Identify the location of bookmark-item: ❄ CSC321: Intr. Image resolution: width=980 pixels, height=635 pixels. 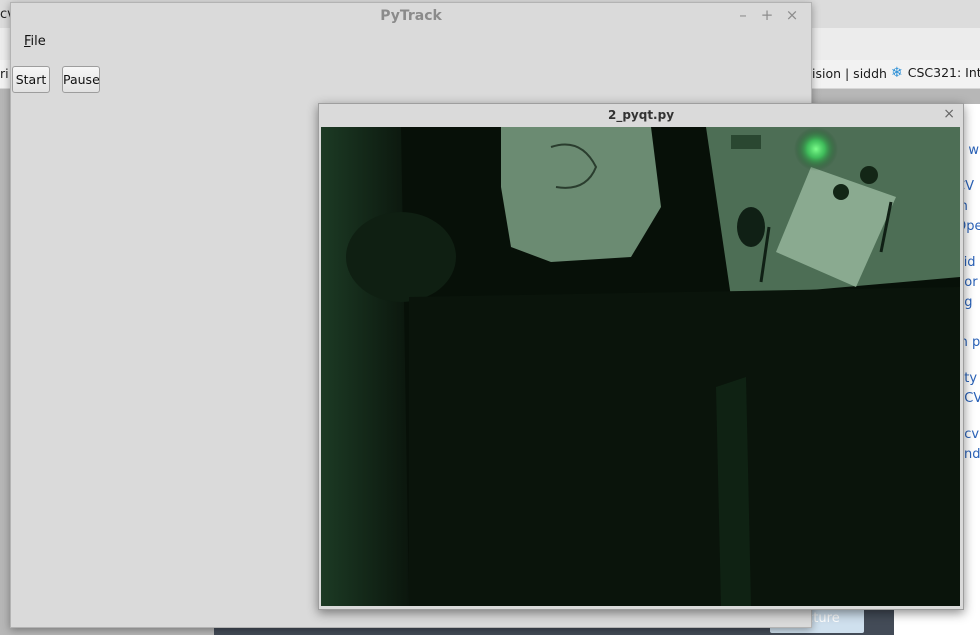
(935, 73).